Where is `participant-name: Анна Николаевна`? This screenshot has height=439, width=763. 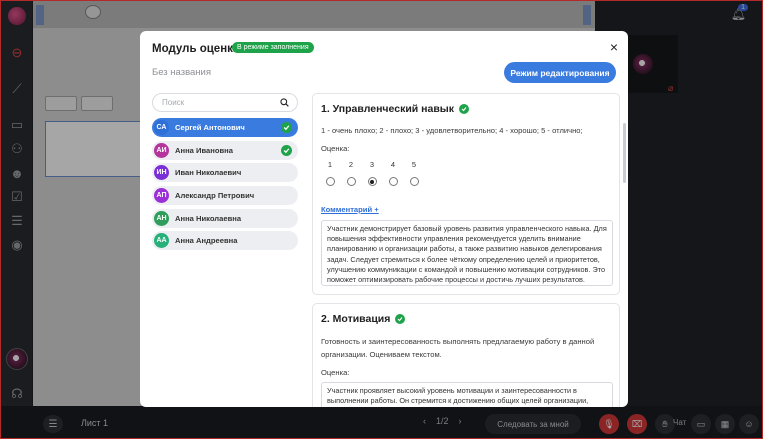
participant-name: Анна Николаевна is located at coordinates (208, 218).